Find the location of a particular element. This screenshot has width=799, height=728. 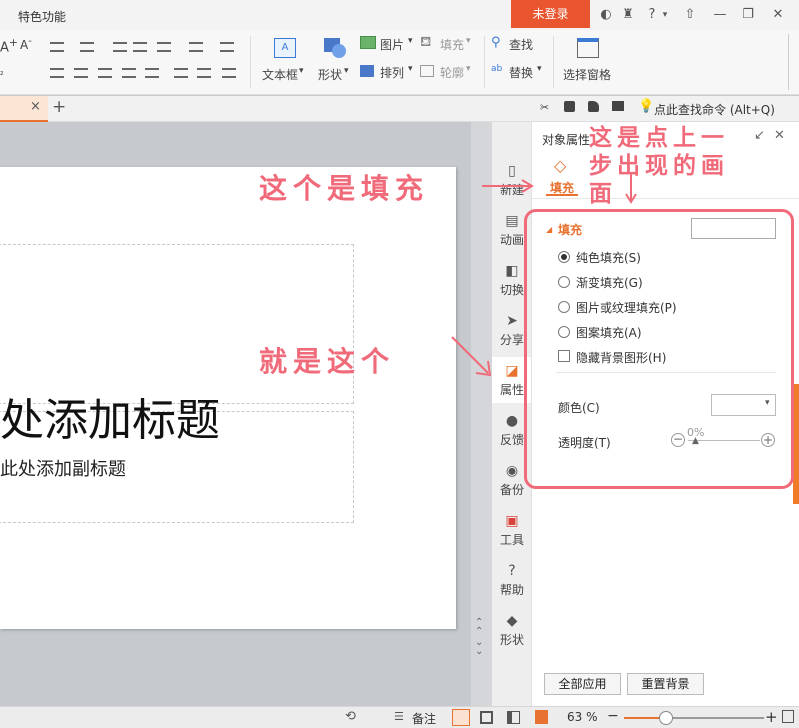

pane-close-icon: ✕ is located at coordinates (779, 135).